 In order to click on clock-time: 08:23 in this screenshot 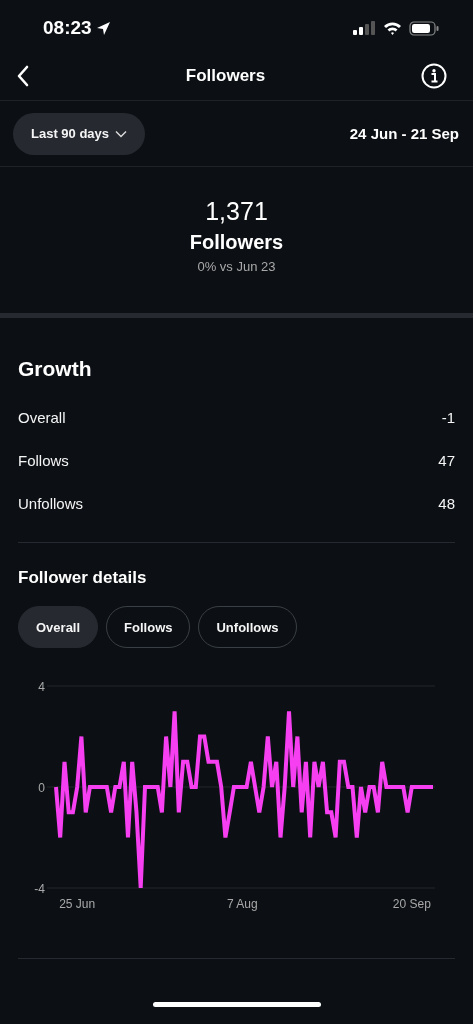, I will do `click(67, 28)`.